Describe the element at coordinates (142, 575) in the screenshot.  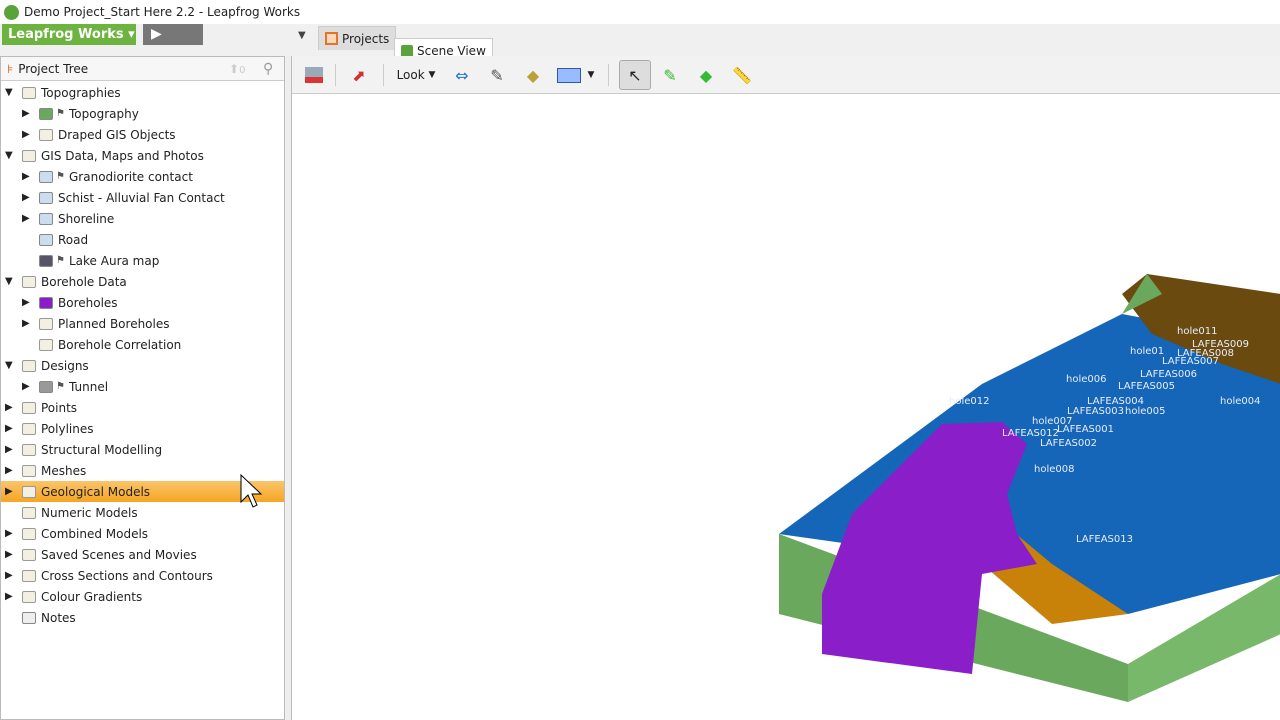
I see `tree-item: ▶ Cross Sections and Contours` at that location.